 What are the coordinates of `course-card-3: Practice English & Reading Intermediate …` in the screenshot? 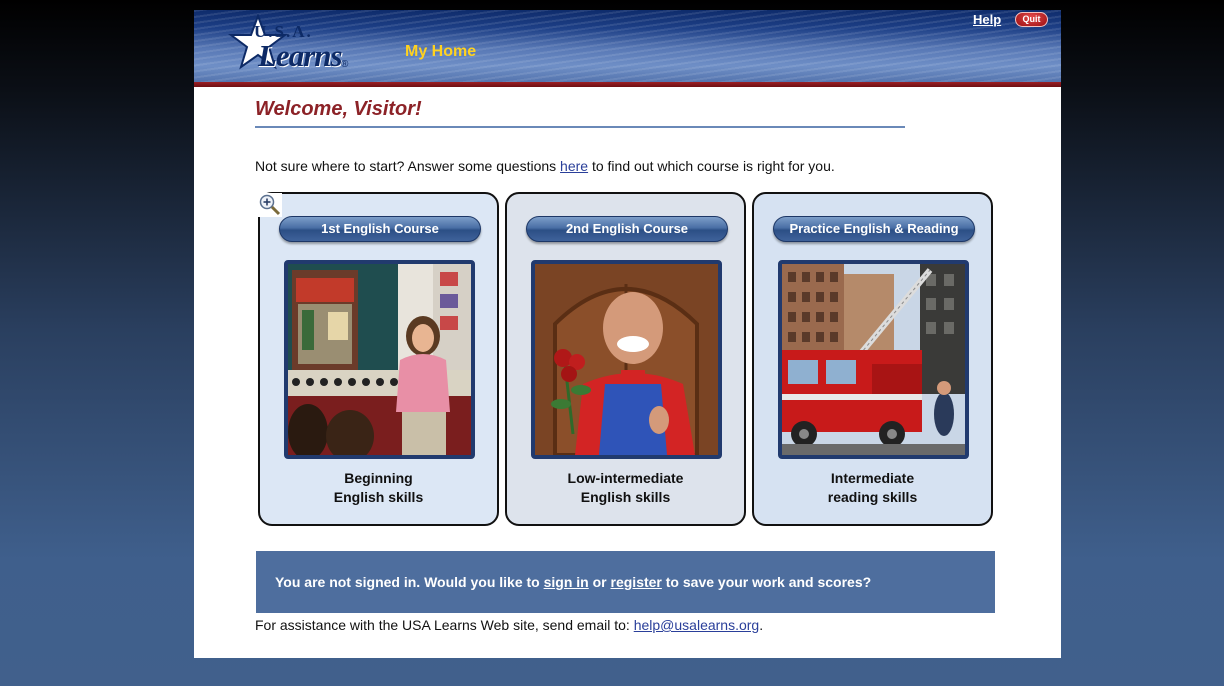 It's located at (872, 359).